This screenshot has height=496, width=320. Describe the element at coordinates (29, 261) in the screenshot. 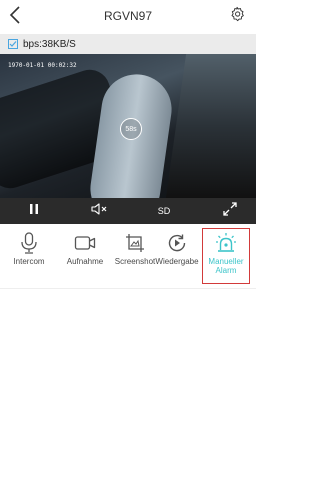

I see `intercom-label: Intercom` at that location.